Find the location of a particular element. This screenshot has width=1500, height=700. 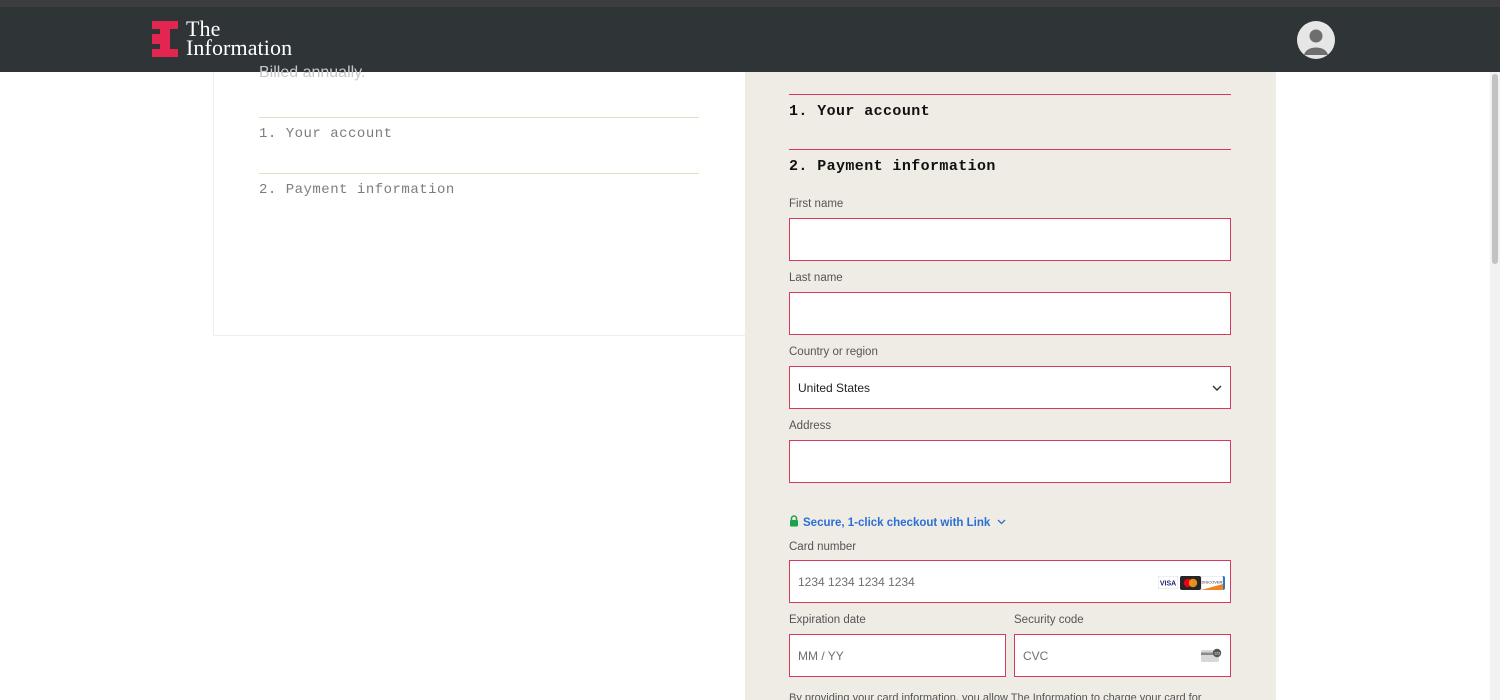

link-checkout-toggle: Secure, 1-click checkout with Link is located at coordinates (897, 522).